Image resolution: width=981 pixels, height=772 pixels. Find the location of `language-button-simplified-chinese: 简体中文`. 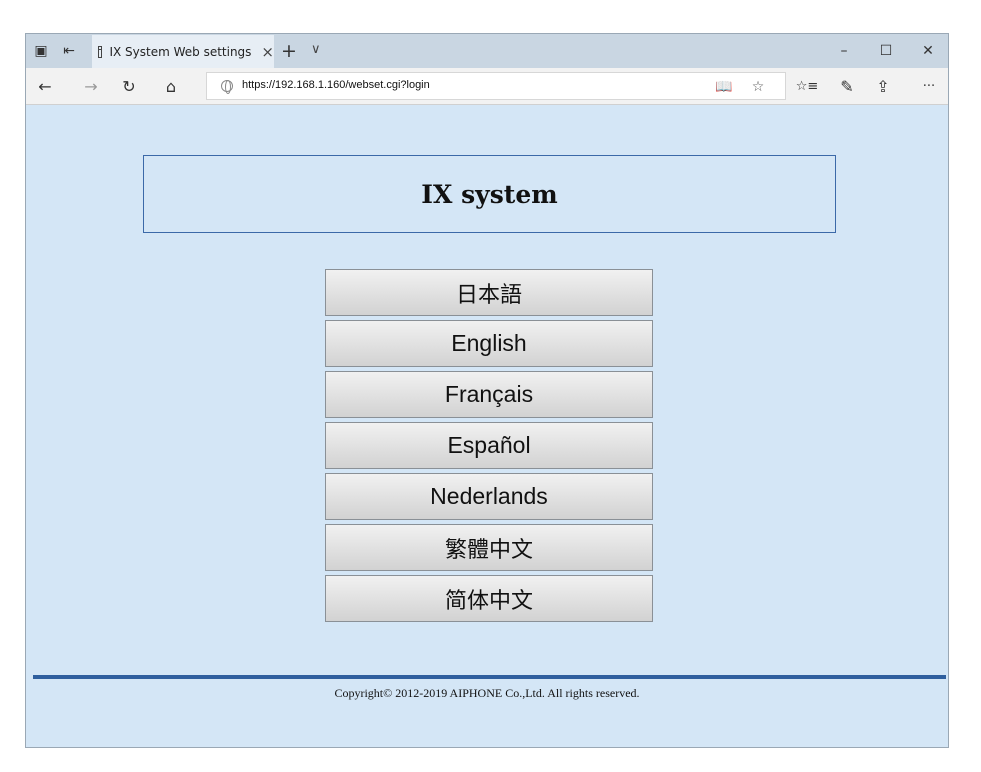

language-button-simplified-chinese: 简体中文 is located at coordinates (489, 598).